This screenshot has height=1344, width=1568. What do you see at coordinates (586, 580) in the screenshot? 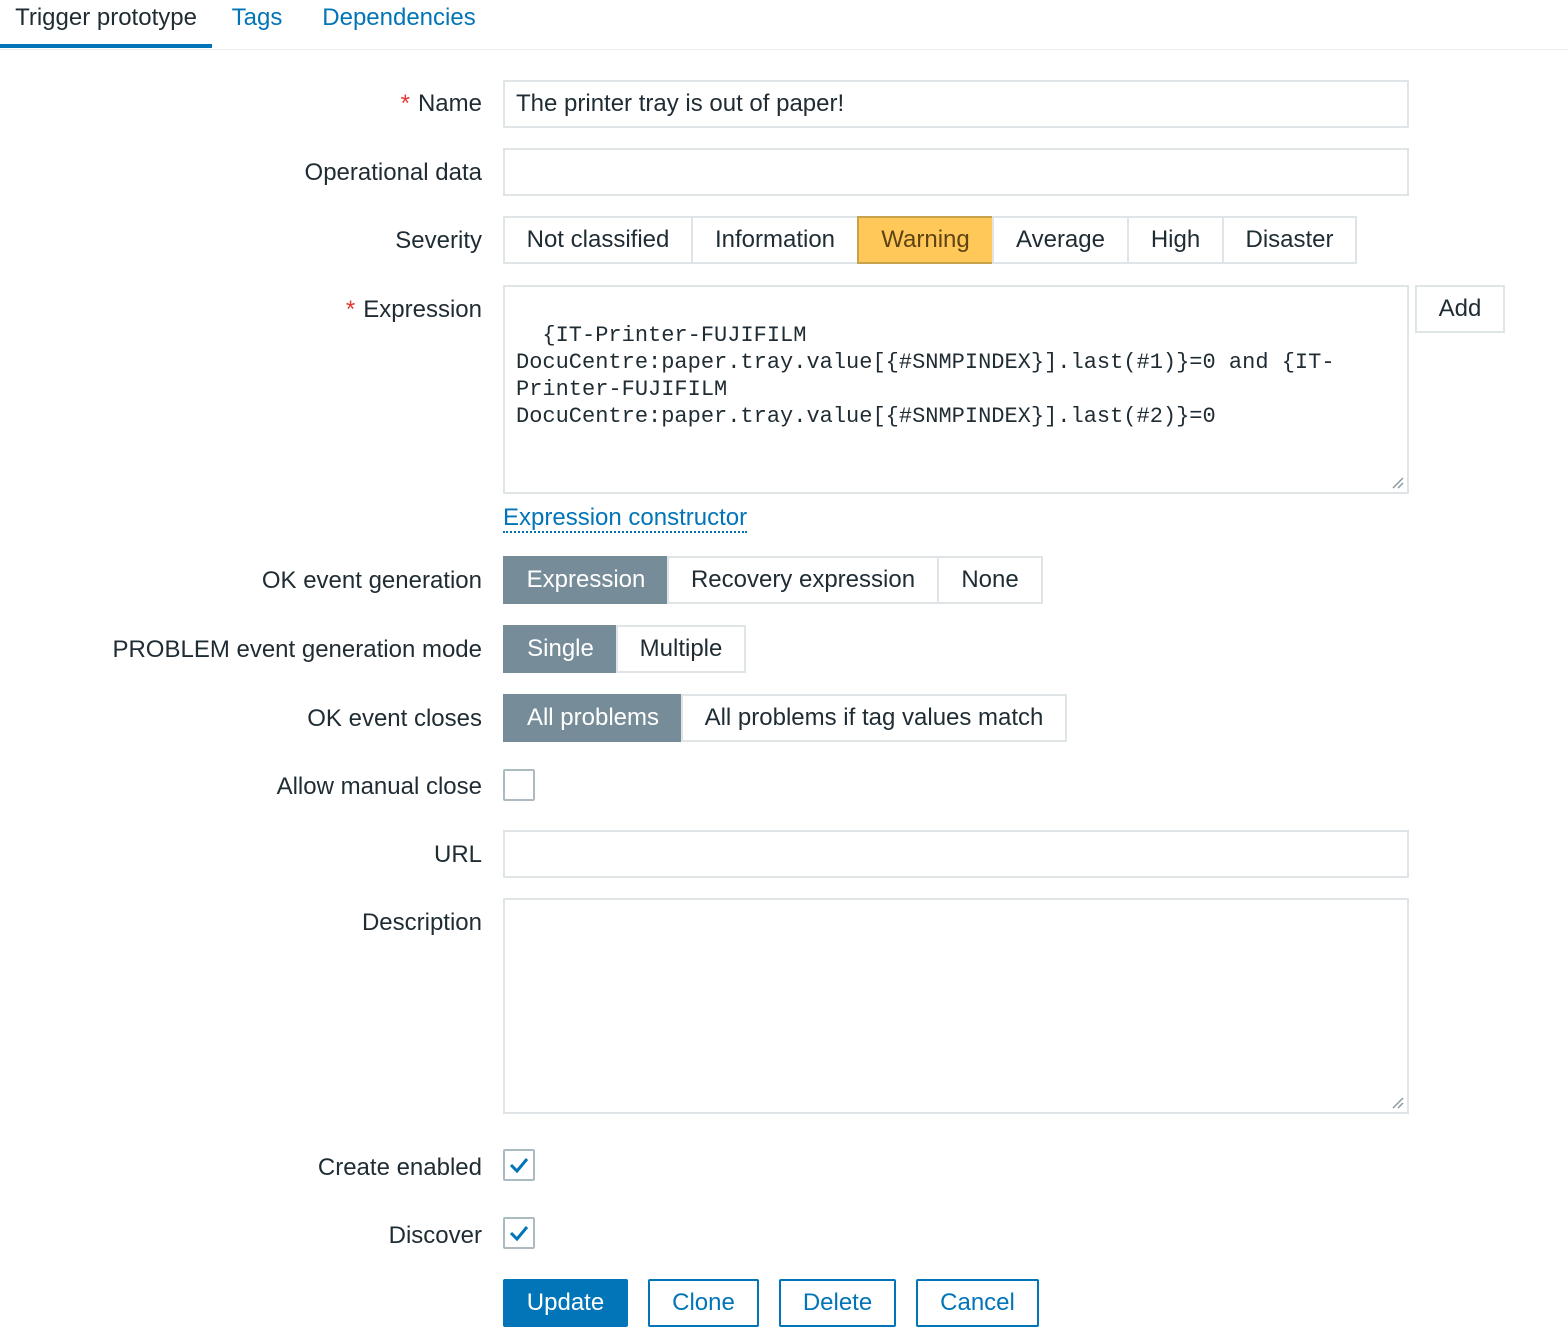
I see `ok-event-expression-option: Expression` at bounding box center [586, 580].